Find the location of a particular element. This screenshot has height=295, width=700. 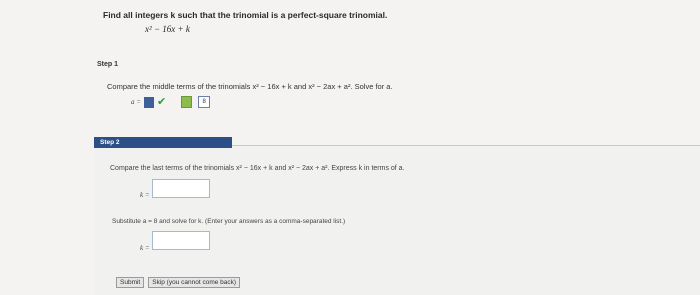

step1-answer-box is located at coordinates (148, 102).